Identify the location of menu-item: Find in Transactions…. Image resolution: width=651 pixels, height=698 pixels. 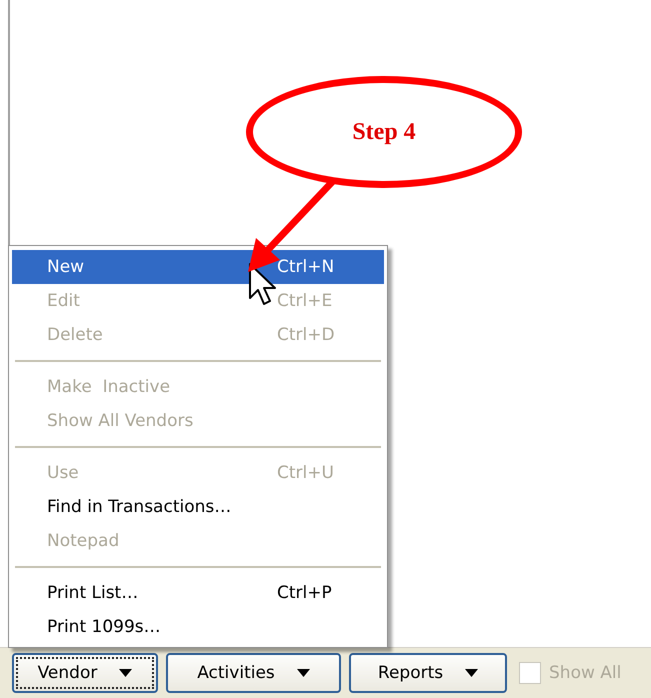
(198, 507).